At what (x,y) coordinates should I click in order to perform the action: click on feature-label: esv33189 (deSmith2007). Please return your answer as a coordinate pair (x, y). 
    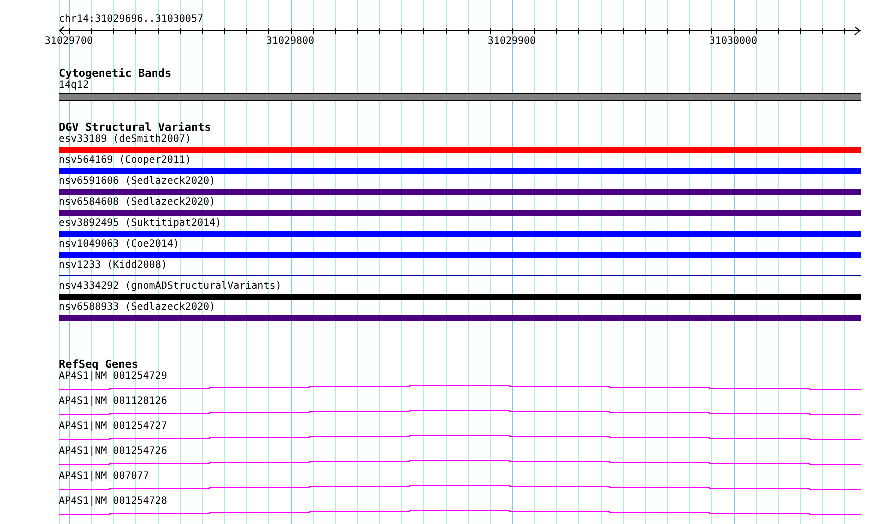
    Looking at the image, I should click on (125, 140).